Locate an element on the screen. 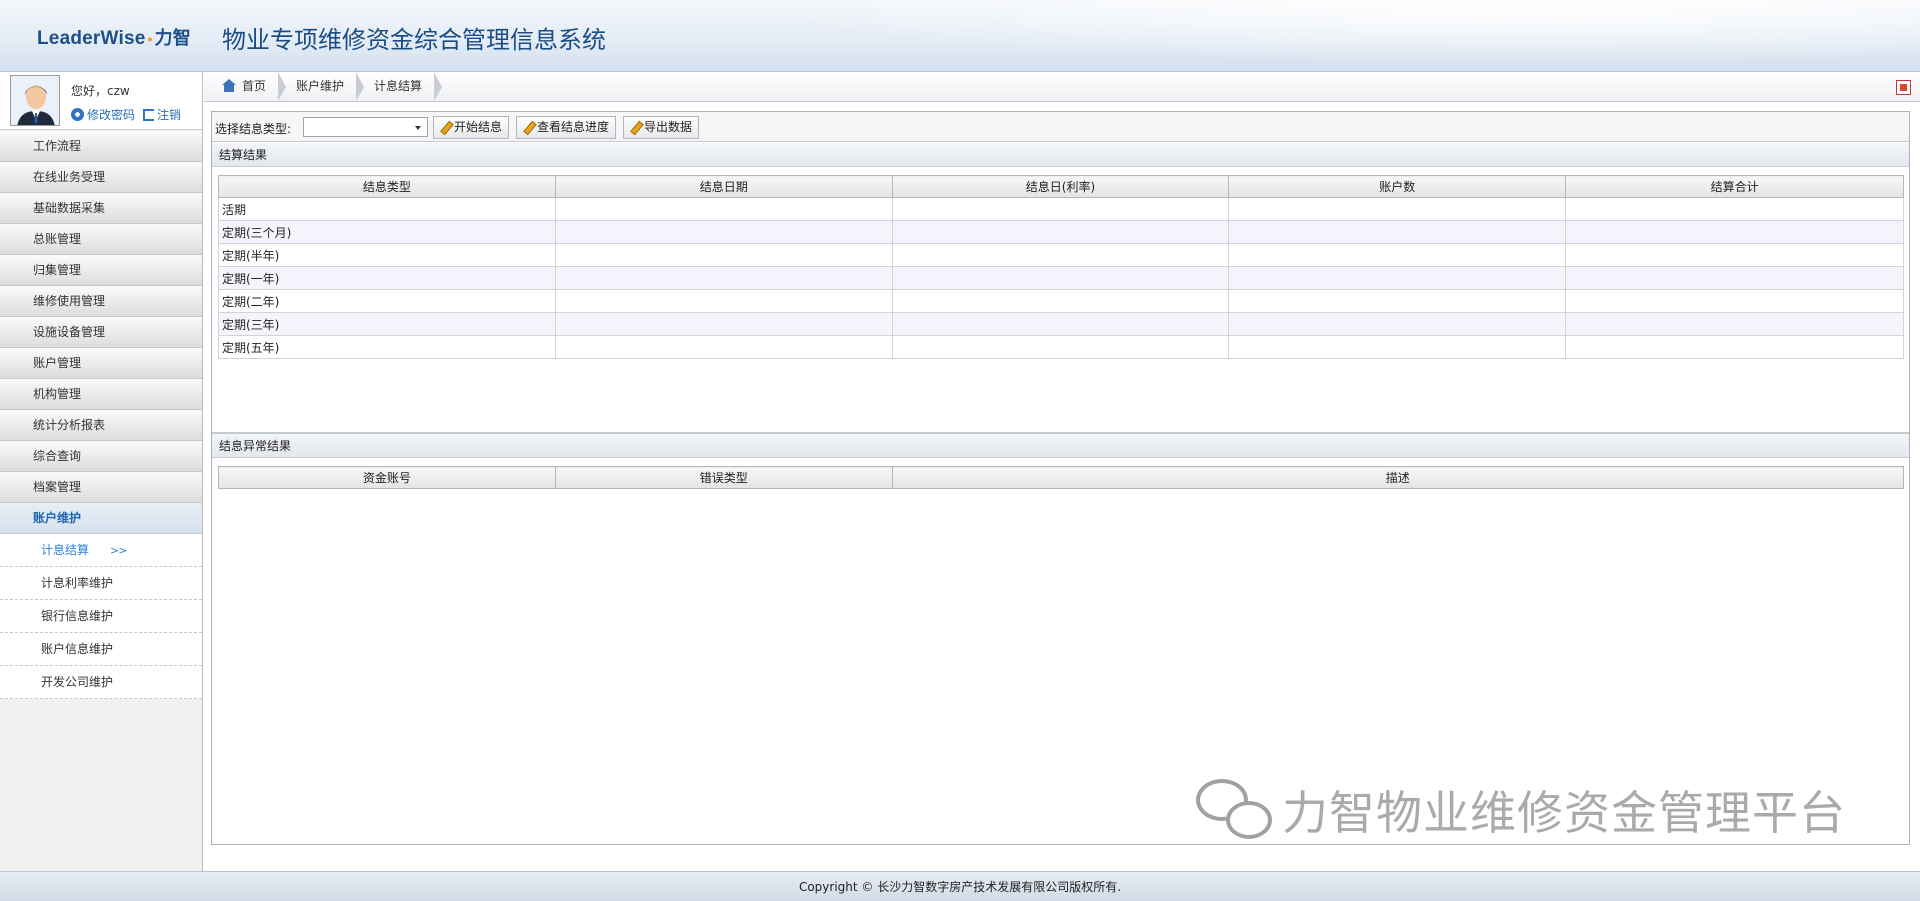 This screenshot has width=1920, height=901. home-icon is located at coordinates (229, 85).